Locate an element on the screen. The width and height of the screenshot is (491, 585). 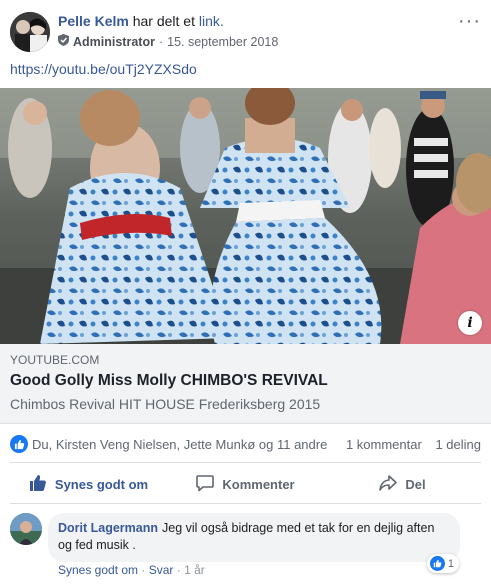
comment-reaction-badge: 1 is located at coordinates (442, 563).